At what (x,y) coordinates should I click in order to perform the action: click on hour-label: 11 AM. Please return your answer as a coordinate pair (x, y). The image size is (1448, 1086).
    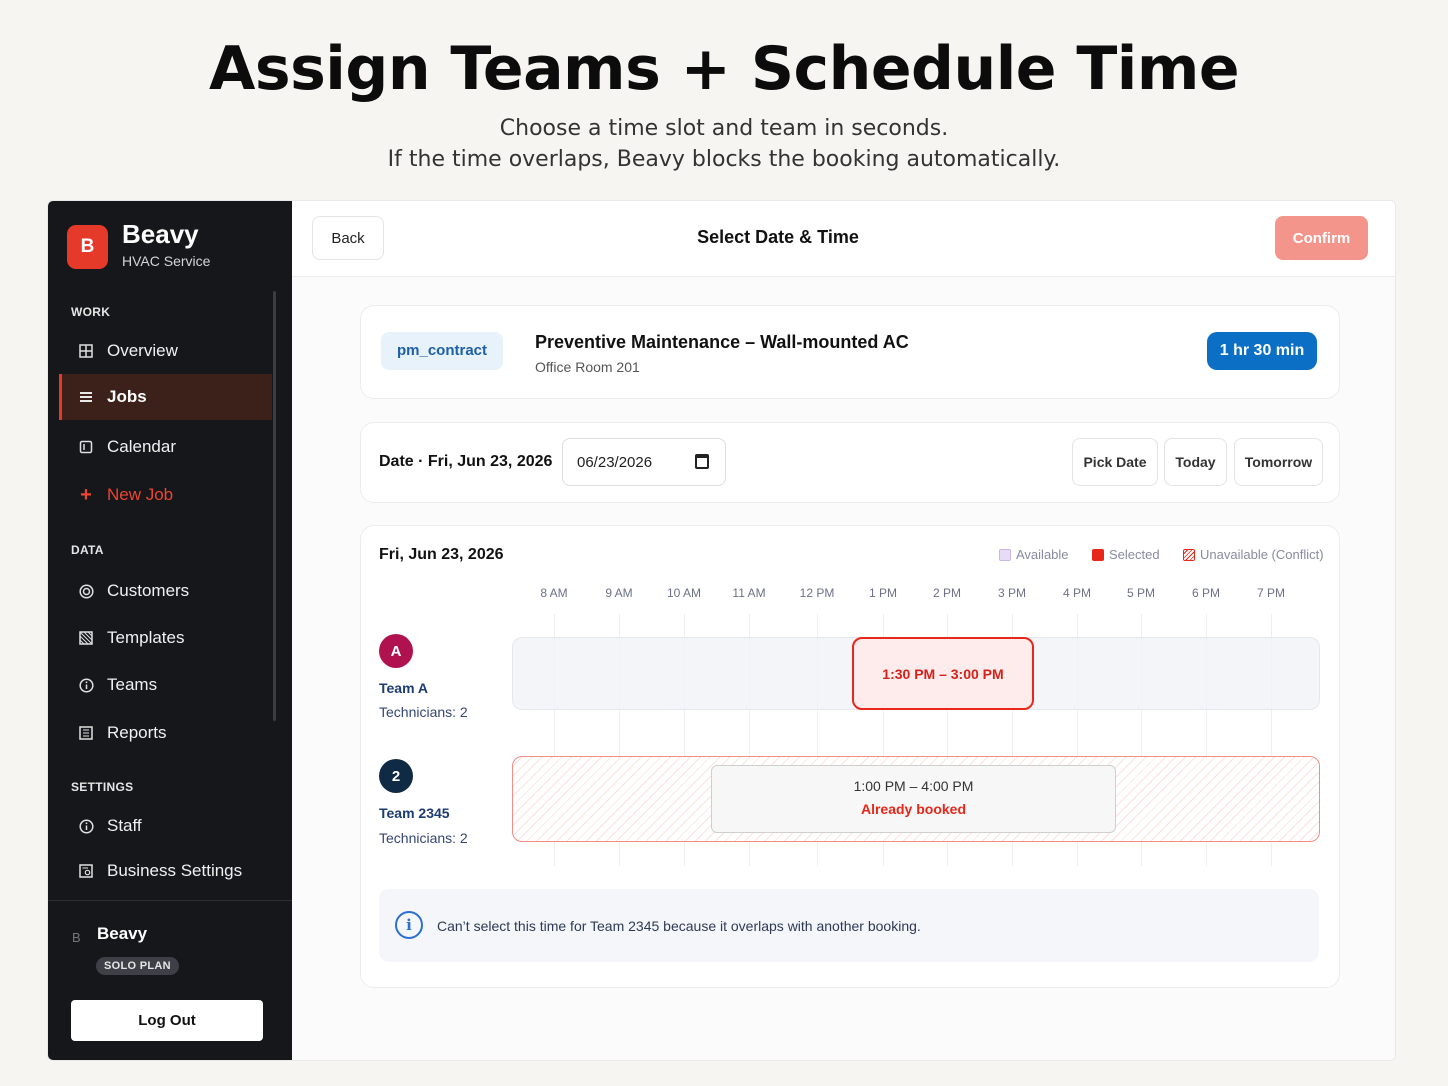
    Looking at the image, I should click on (749, 593).